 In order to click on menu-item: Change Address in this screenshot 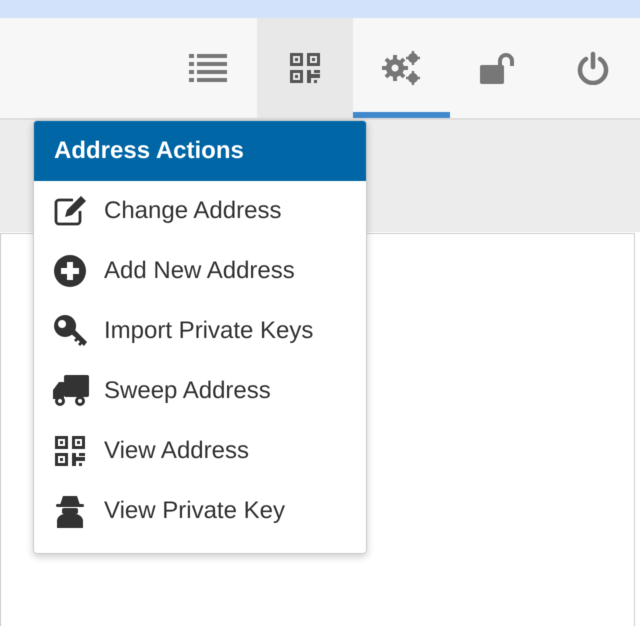, I will do `click(200, 211)`.